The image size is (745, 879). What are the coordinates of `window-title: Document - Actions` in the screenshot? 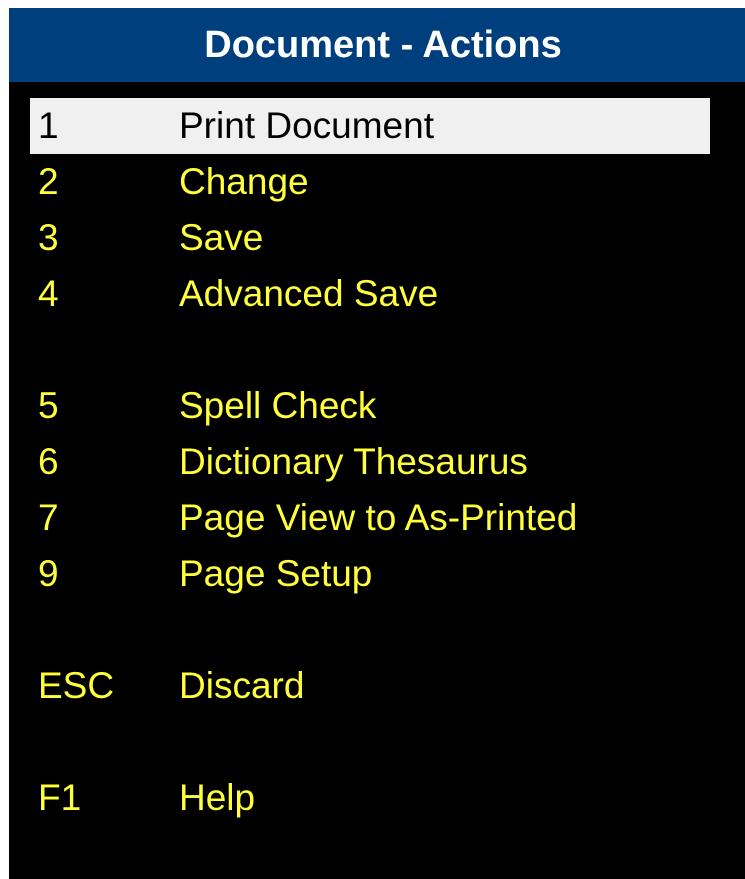 It's located at (383, 44).